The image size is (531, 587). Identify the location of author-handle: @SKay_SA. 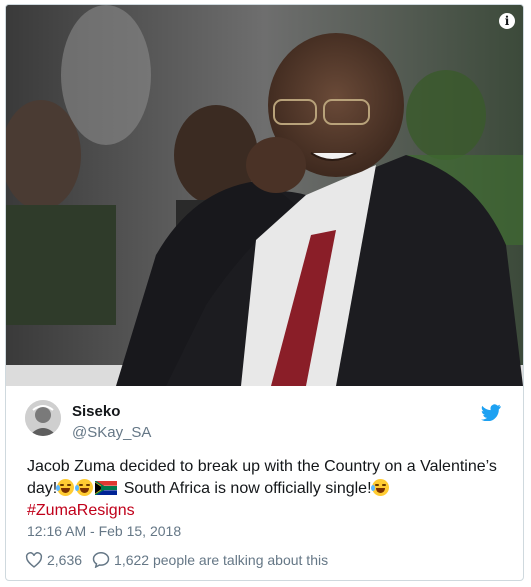
(111, 432).